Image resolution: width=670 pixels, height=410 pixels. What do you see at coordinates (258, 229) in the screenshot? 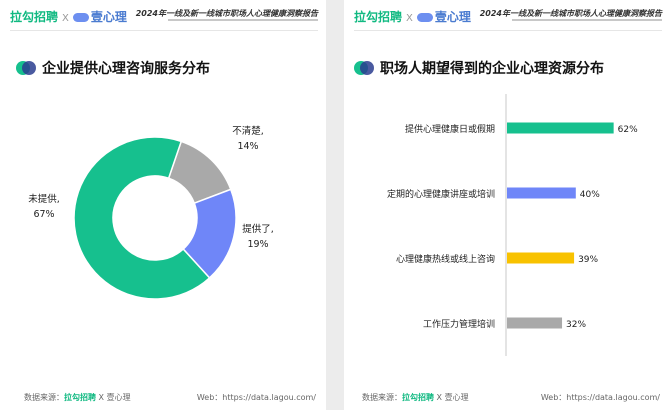
I see `slice-label: 提供了,` at bounding box center [258, 229].